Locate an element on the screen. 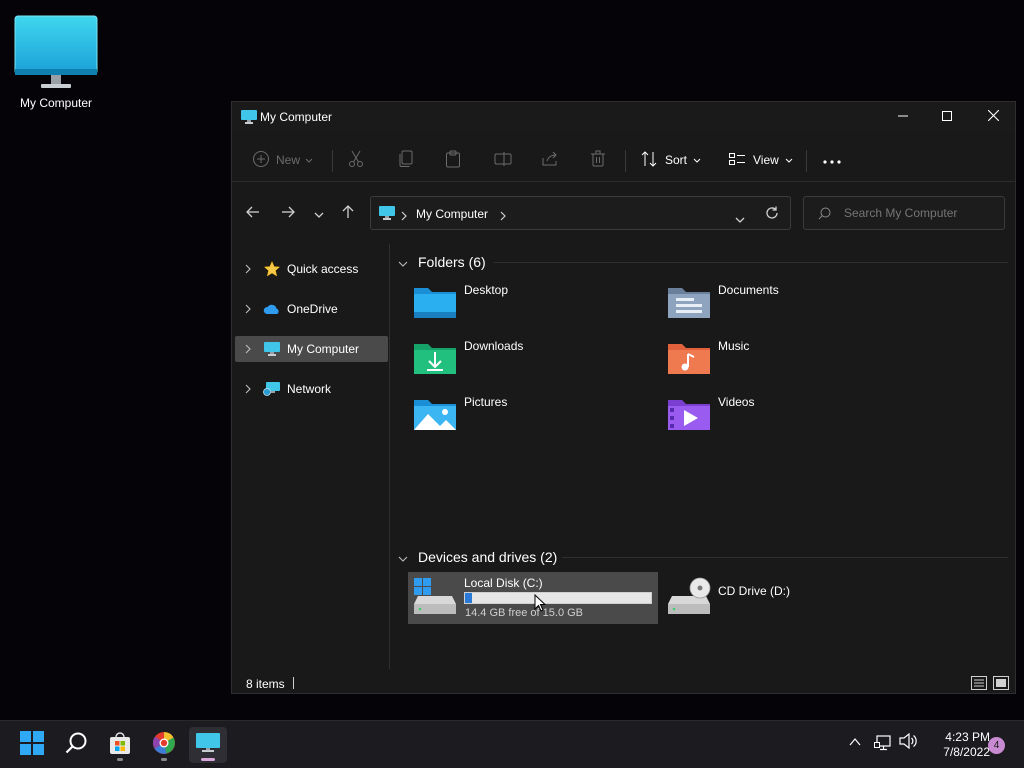 The image size is (1024, 768). search-box is located at coordinates (904, 213).